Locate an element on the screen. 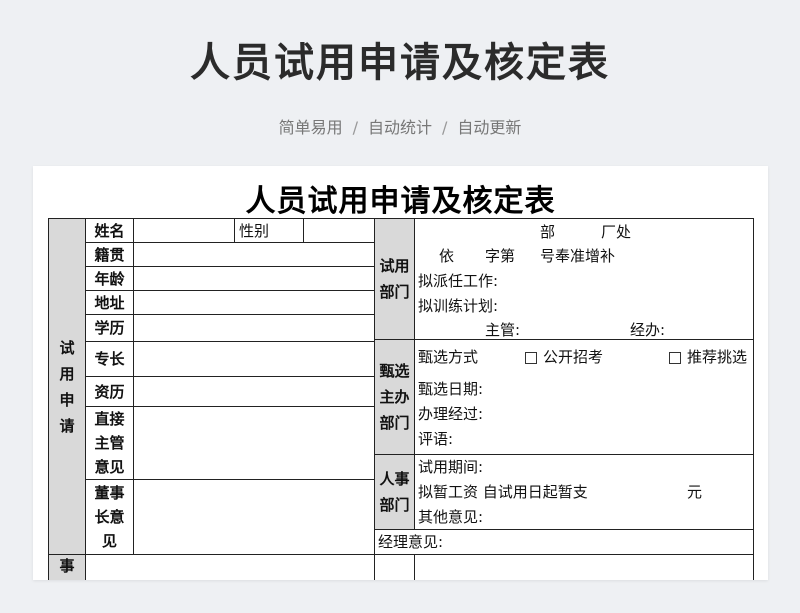 The width and height of the screenshot is (800, 613). section-char: 申 is located at coordinates (67, 399).